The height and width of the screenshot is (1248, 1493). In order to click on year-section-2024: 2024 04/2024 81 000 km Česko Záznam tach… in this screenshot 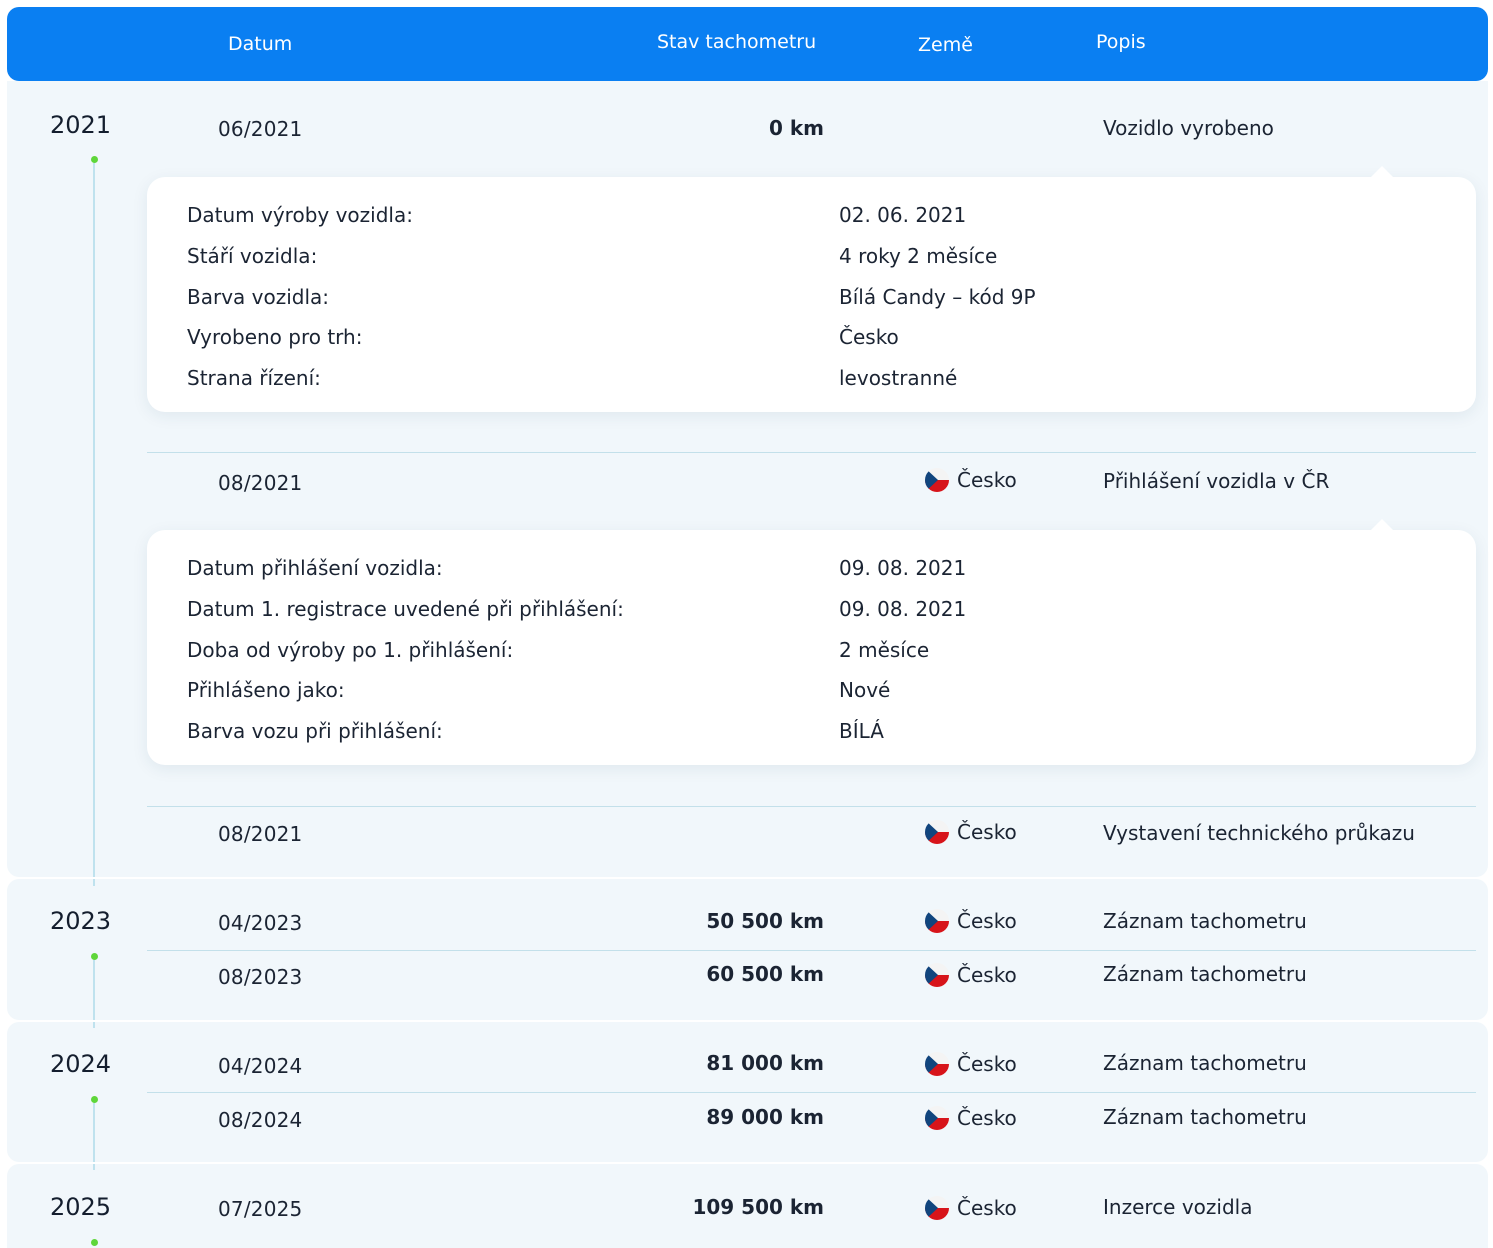, I will do `click(747, 1092)`.